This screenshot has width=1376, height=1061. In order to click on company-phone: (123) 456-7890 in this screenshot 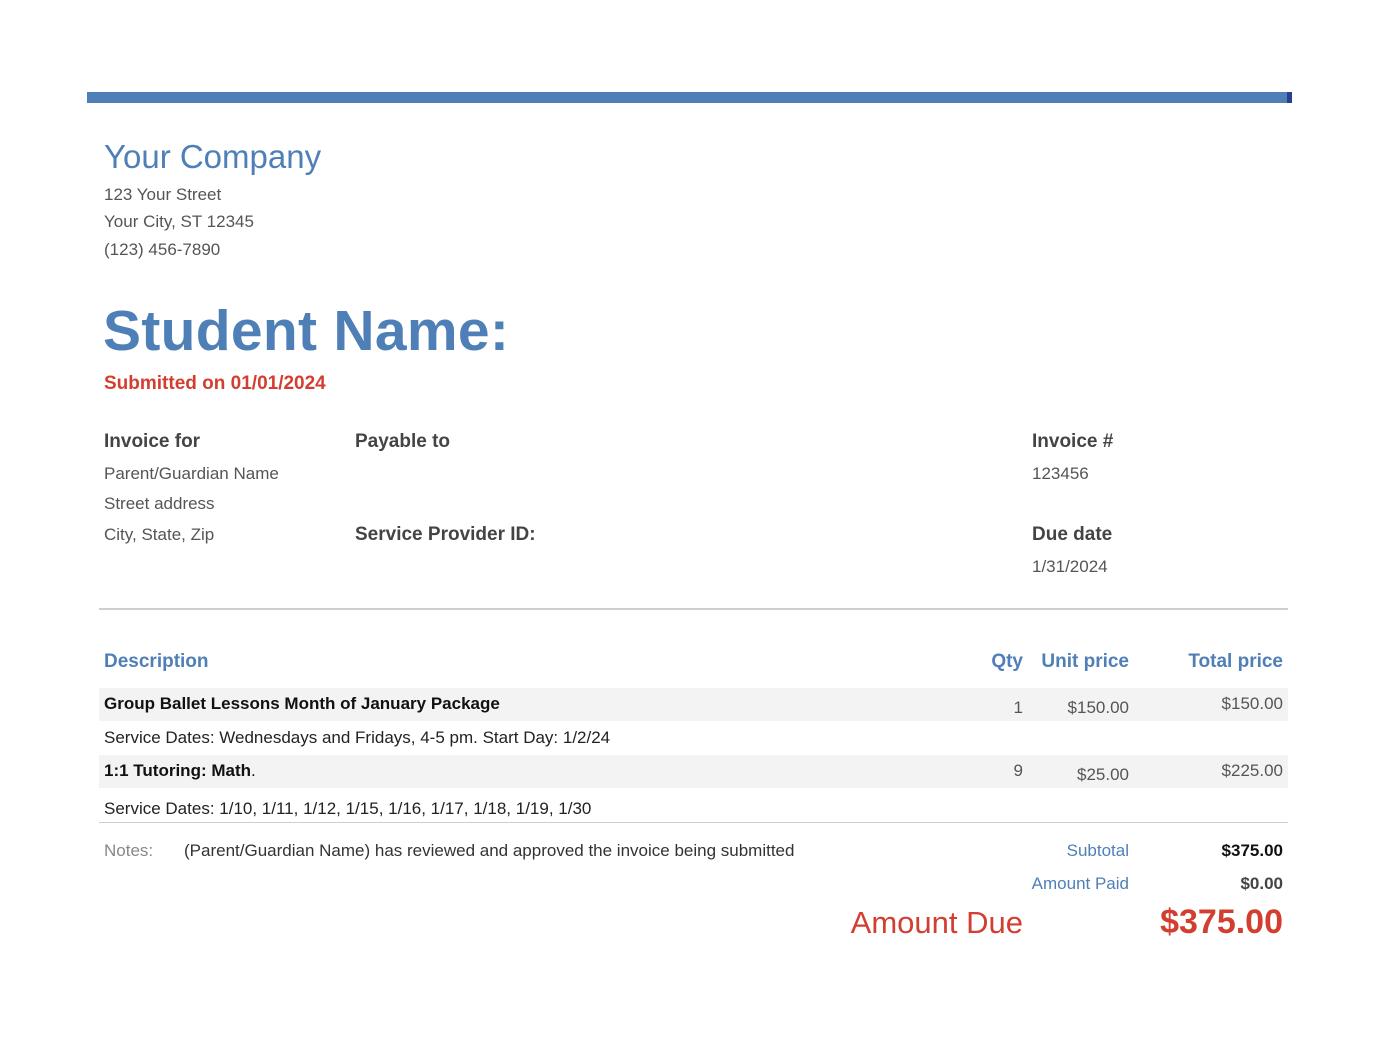, I will do `click(162, 249)`.